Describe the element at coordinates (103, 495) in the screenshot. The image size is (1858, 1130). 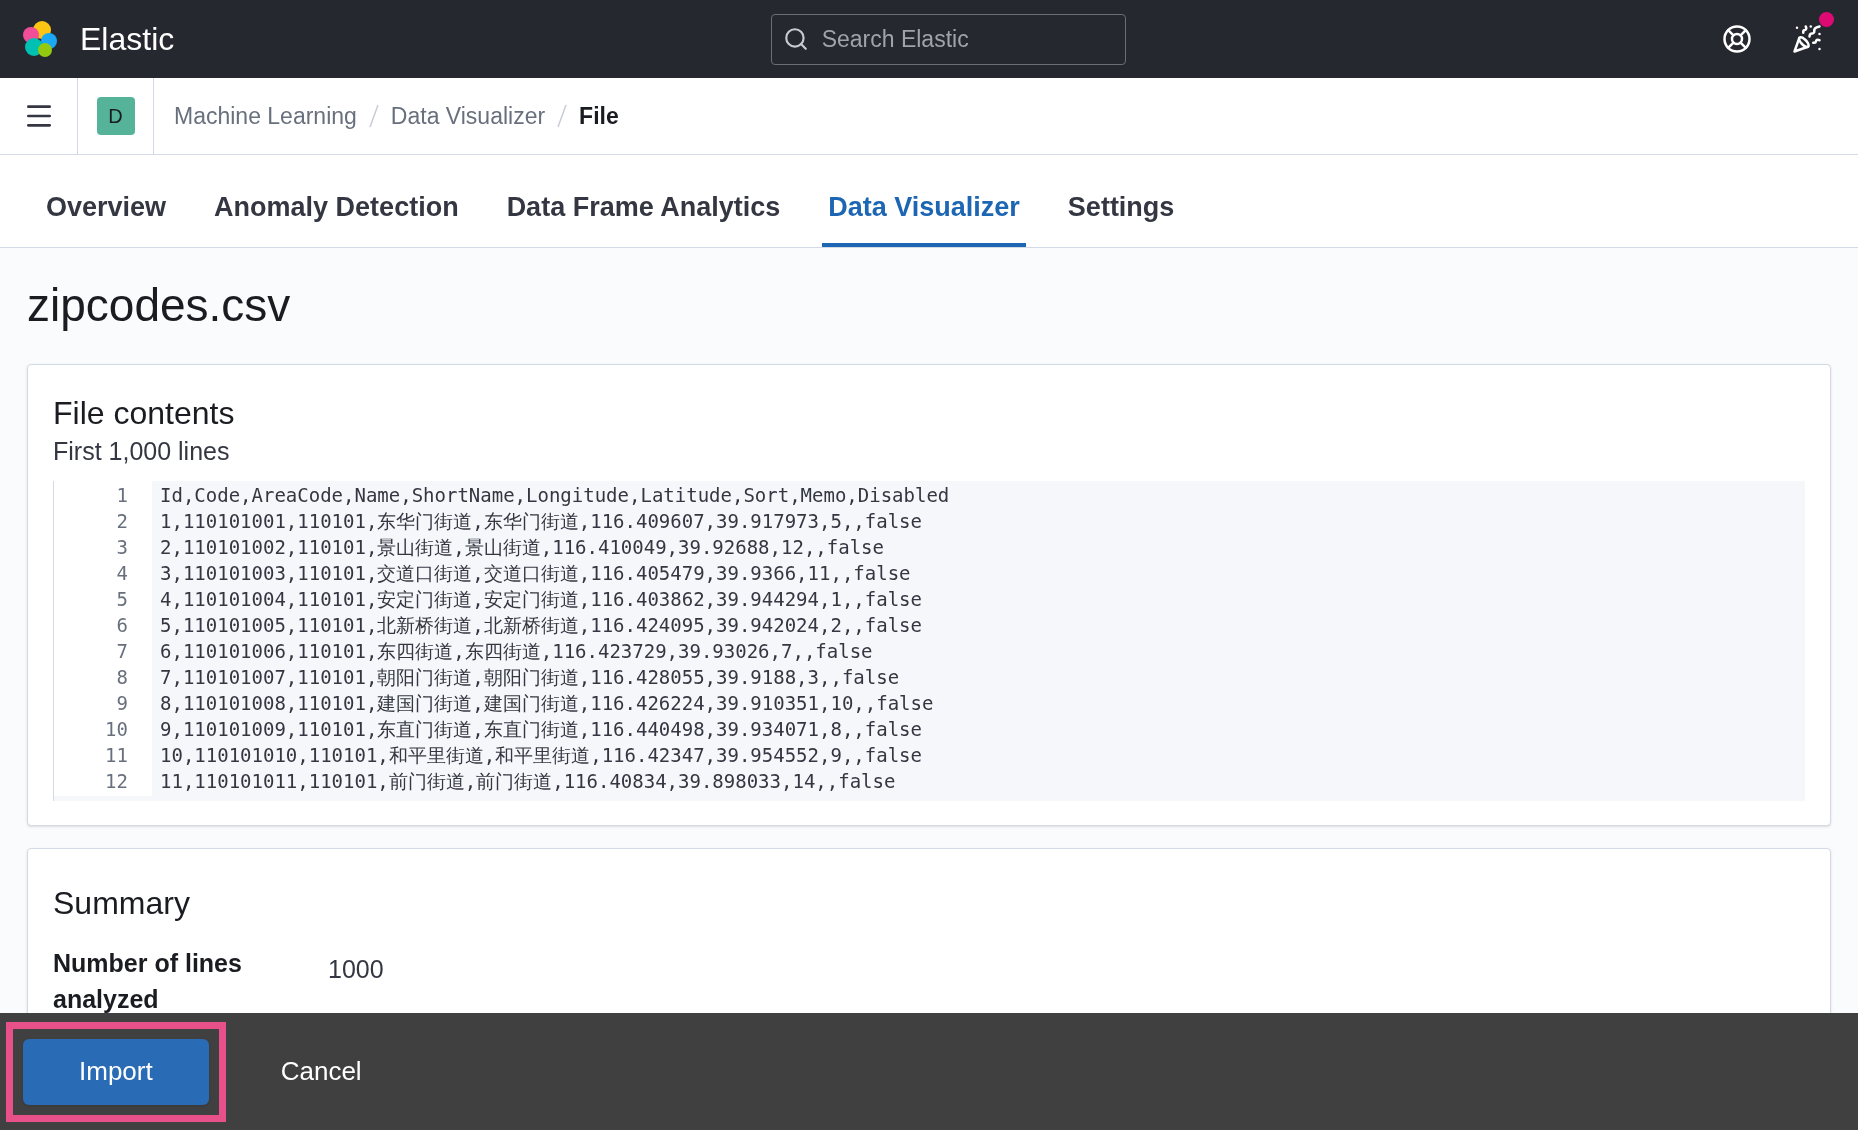
I see `line-number: 1` at that location.